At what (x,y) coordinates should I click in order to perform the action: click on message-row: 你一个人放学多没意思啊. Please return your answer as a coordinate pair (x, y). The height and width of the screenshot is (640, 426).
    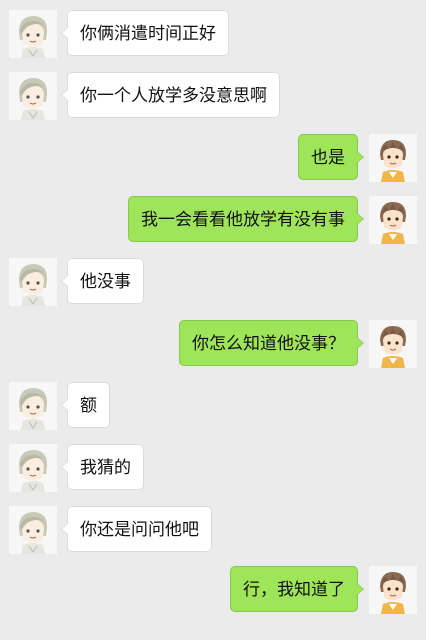
    Looking at the image, I should click on (213, 96).